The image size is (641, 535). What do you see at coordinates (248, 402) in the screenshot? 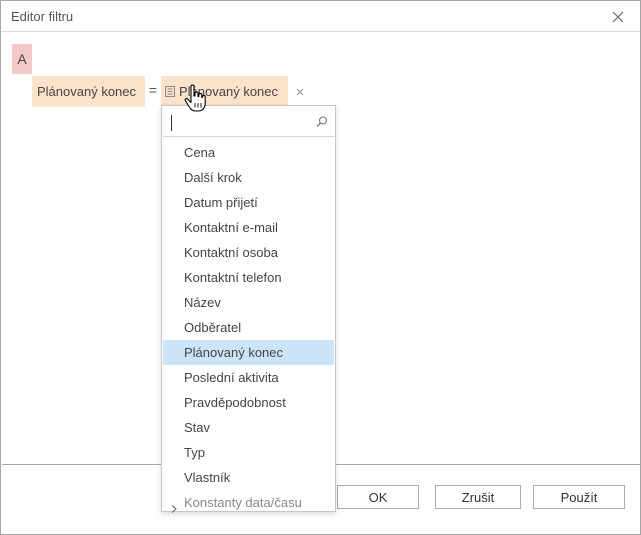
I see `dropdown-item: Pravděpodobnost` at bounding box center [248, 402].